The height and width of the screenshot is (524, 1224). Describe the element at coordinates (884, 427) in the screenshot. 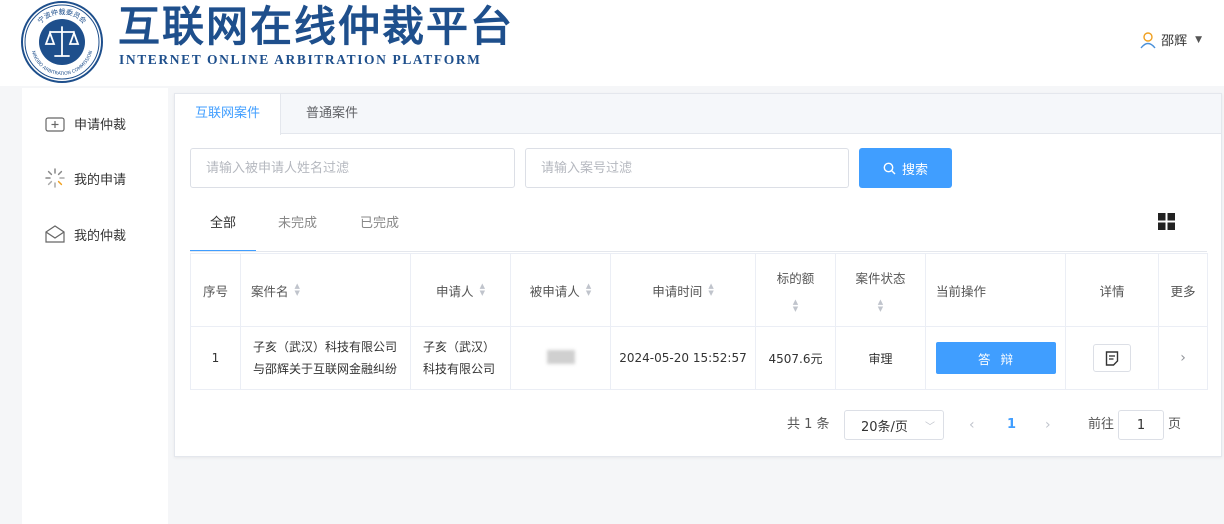

I see `page-size-value: 20条/页` at that location.